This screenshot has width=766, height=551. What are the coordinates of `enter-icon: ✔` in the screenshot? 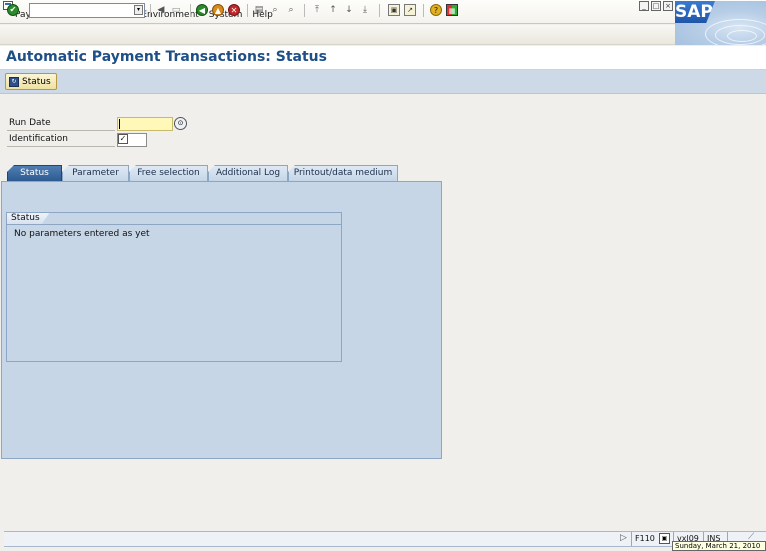 It's located at (13, 10).